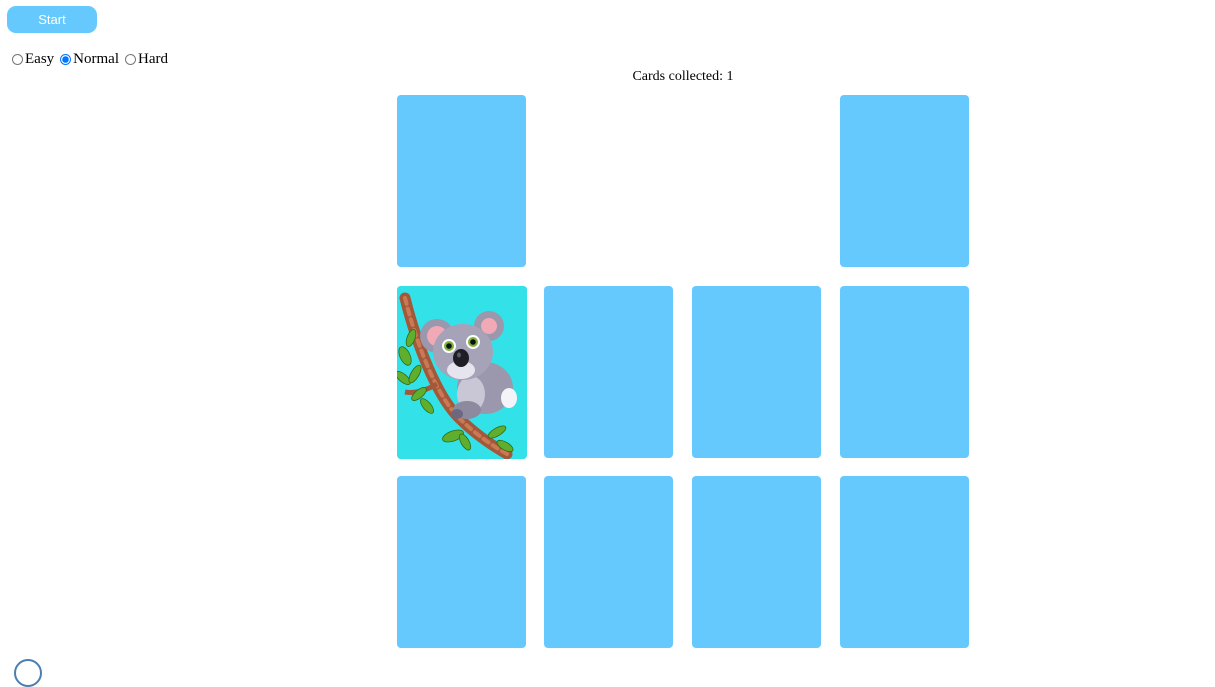 Image resolution: width=1215 pixels, height=687 pixels. I want to click on difficulty-normal: Normal, so click(89, 59).